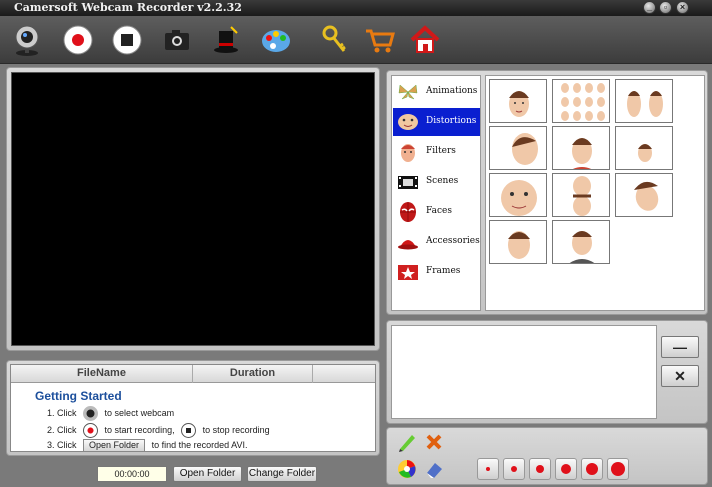  Describe the element at coordinates (380, 40) in the screenshot. I see `cart-icon` at that location.